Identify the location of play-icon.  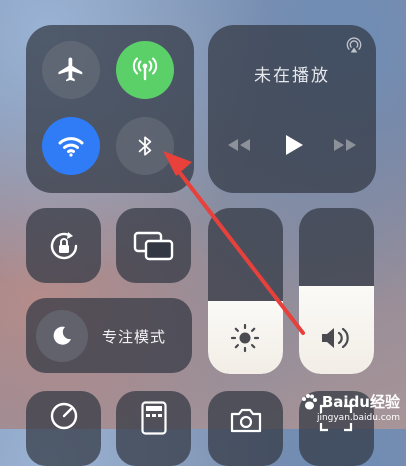
(294, 145).